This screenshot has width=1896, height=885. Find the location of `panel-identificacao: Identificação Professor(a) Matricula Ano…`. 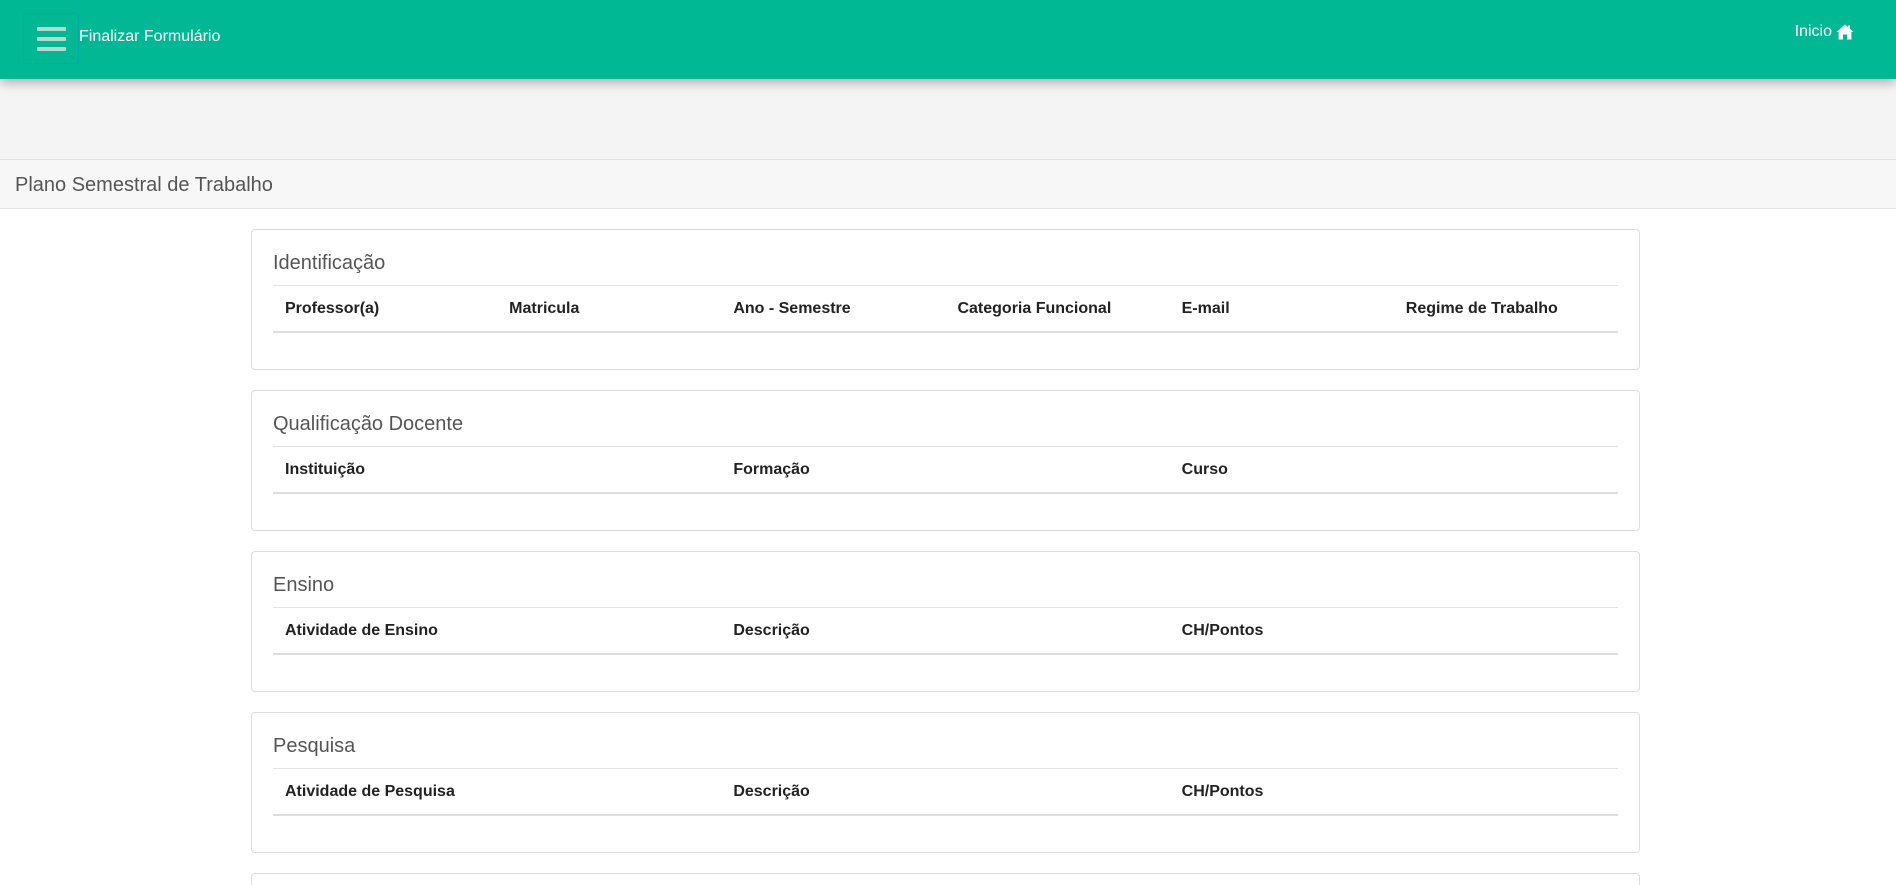

panel-identificacao: Identificação Professor(a) Matricula Ano… is located at coordinates (945, 299).